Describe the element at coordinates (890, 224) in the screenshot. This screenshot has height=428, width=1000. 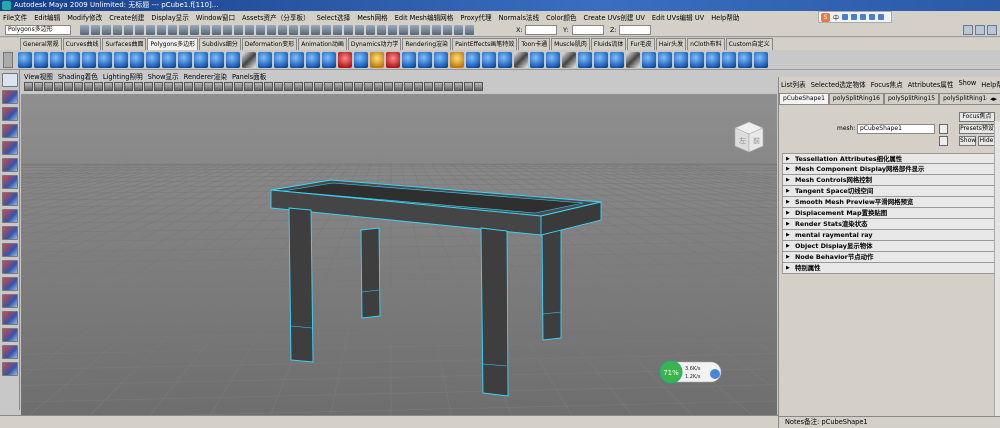
I see `attr-section-render-stats: Render Stats渲染状态` at that location.